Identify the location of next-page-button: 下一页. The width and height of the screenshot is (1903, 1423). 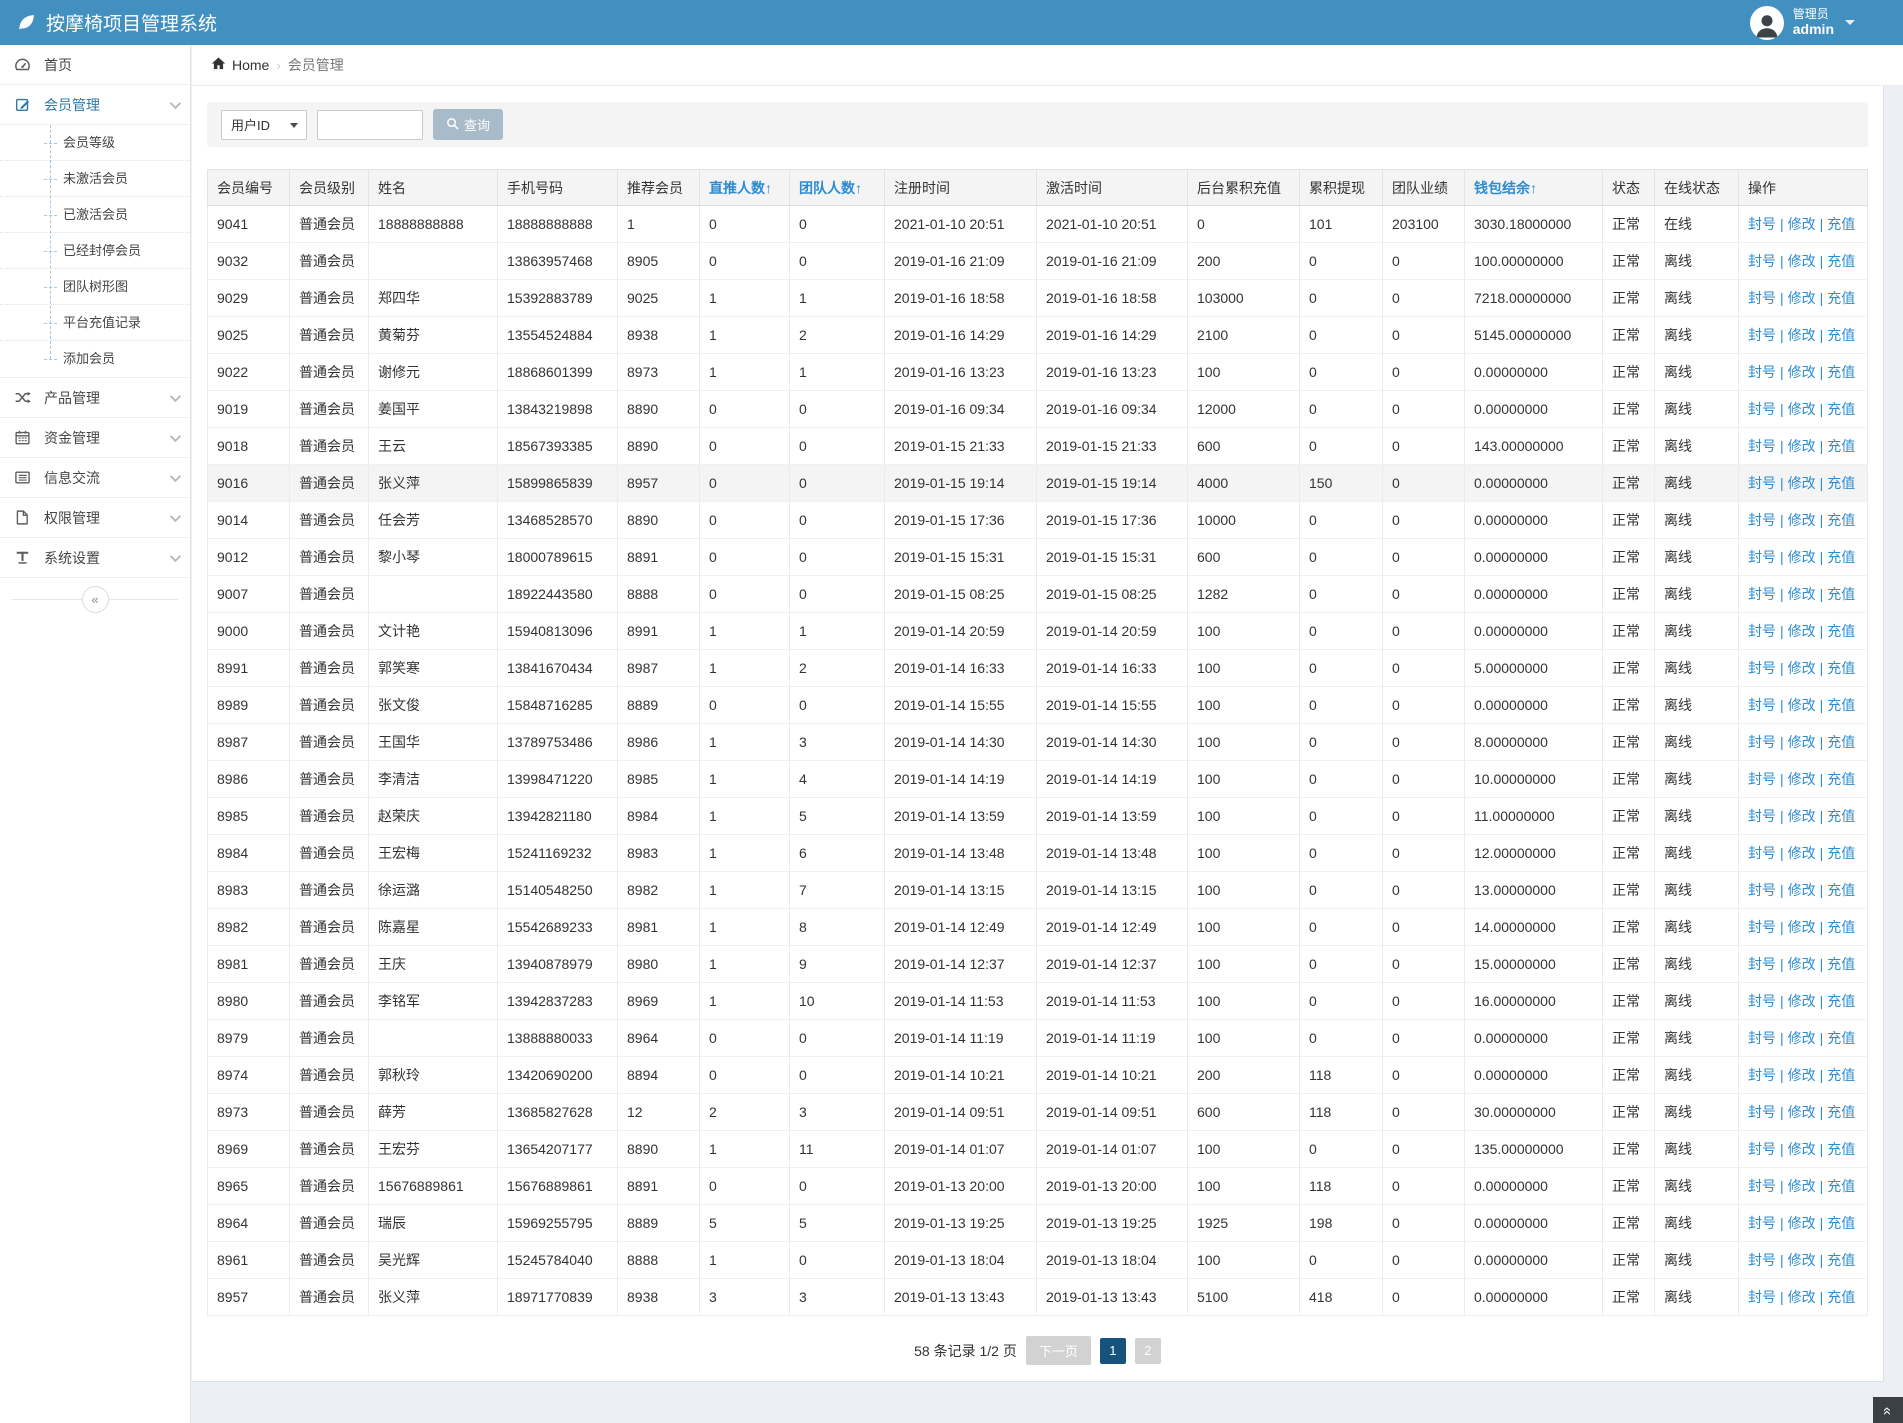
(1058, 1350).